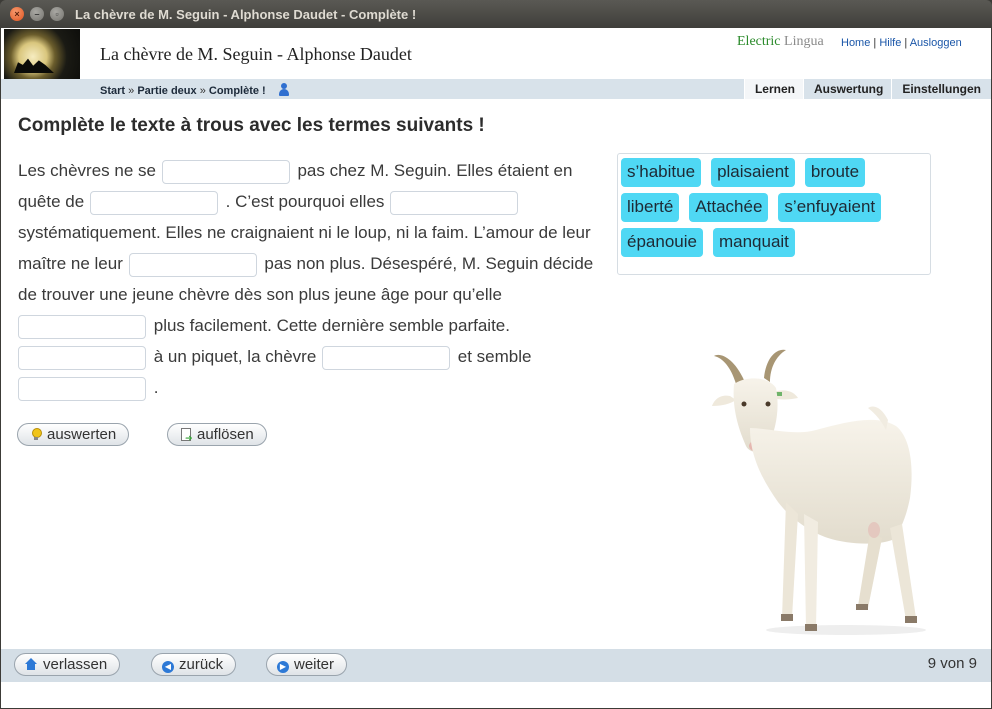 The width and height of the screenshot is (992, 709). What do you see at coordinates (283, 89) in the screenshot?
I see `user-icon` at bounding box center [283, 89].